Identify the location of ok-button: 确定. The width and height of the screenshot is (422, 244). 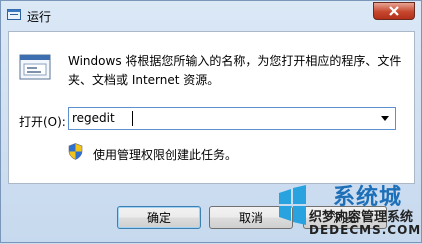
(159, 217).